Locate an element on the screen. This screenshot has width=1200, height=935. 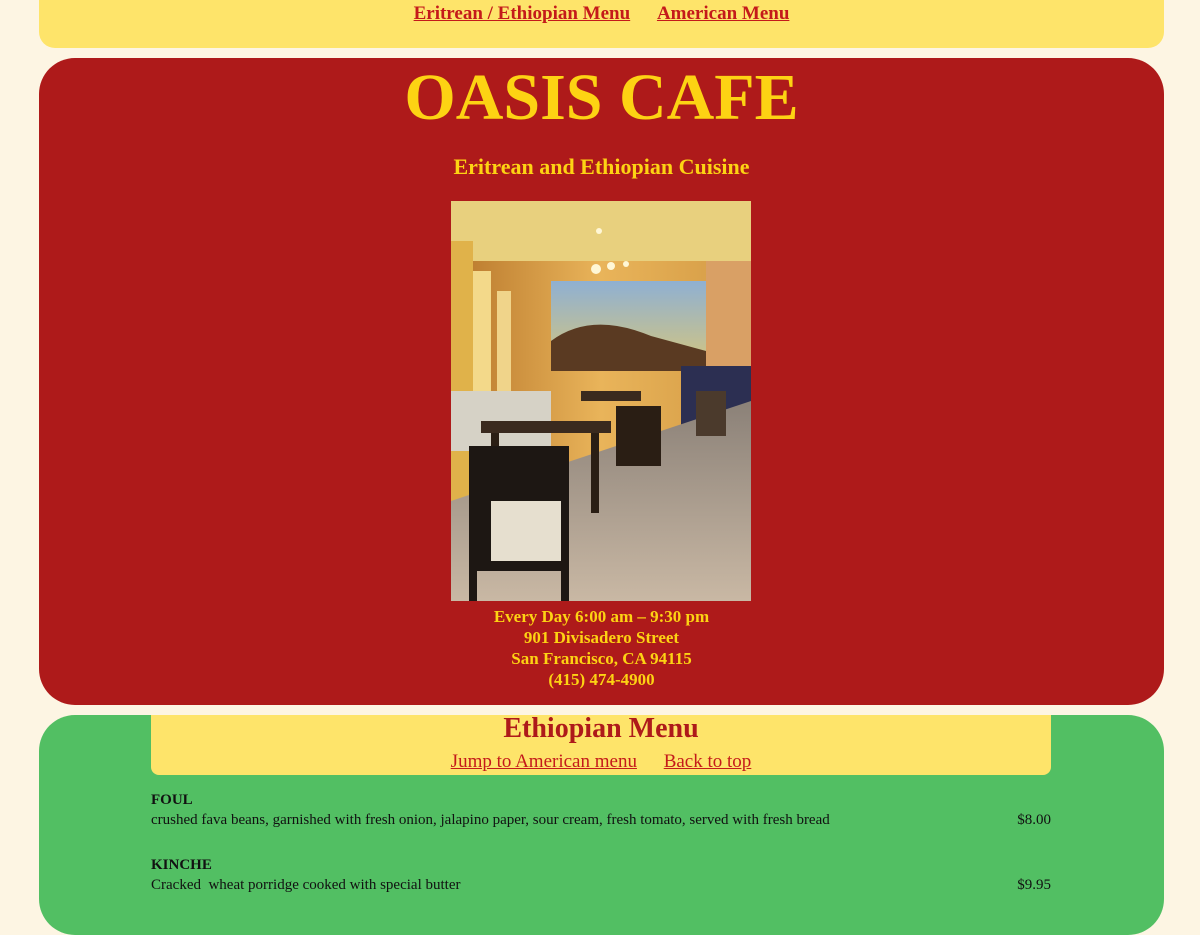
menu-item-price: $8.00 is located at coordinates (1034, 820).